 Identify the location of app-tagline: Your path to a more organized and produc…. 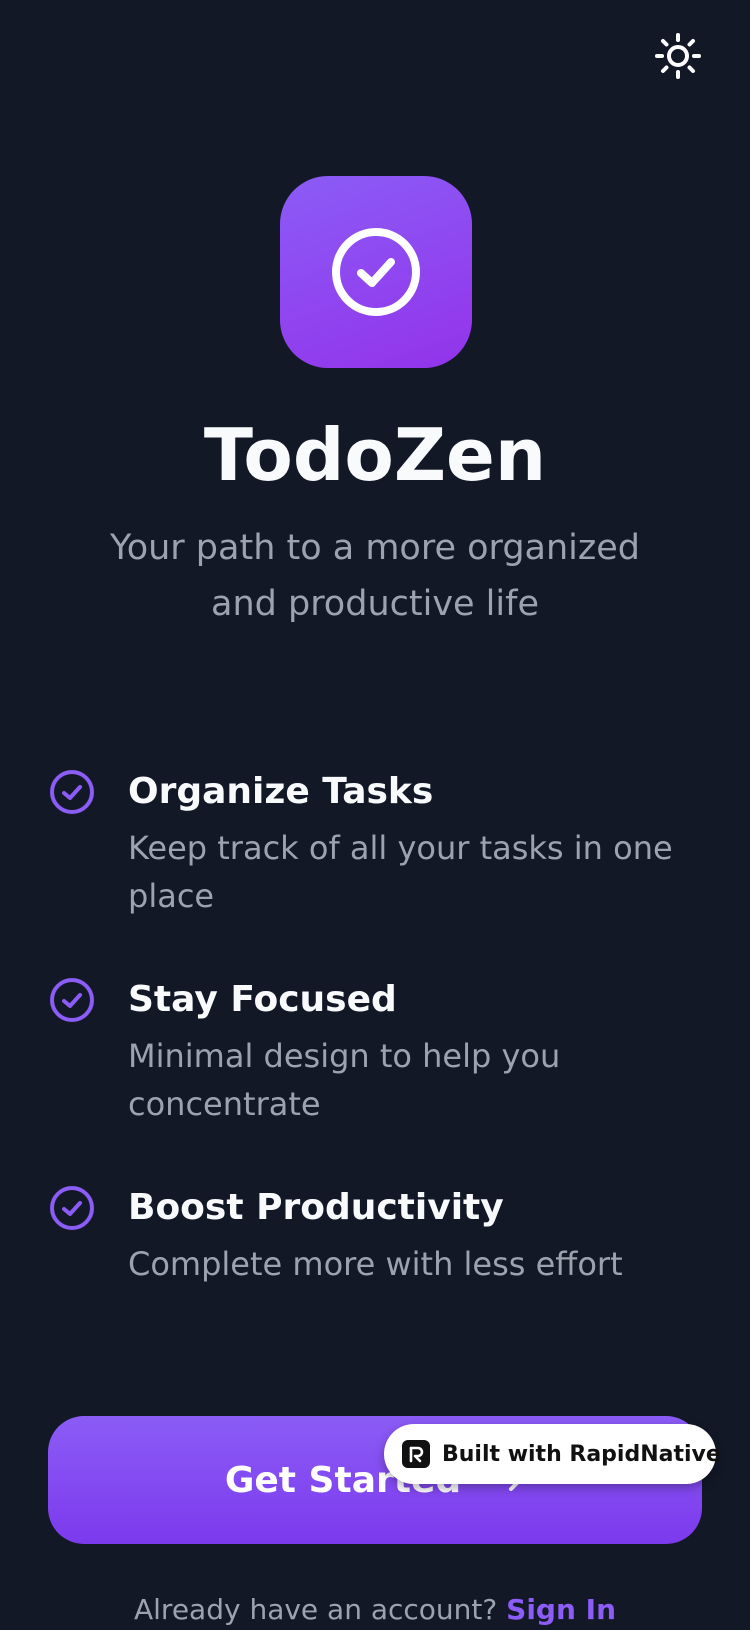
(375, 576).